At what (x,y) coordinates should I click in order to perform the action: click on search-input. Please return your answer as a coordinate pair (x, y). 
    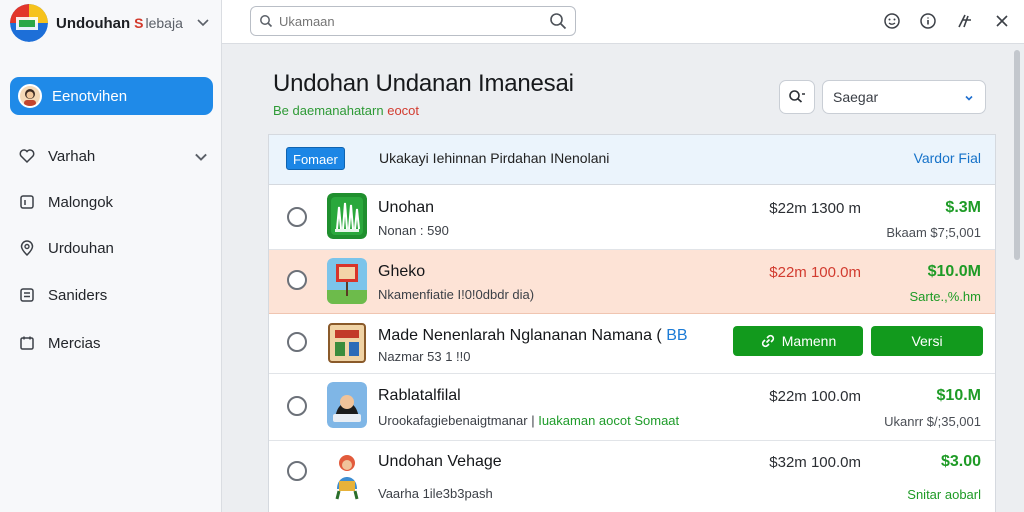
    Looking at the image, I should click on (409, 21).